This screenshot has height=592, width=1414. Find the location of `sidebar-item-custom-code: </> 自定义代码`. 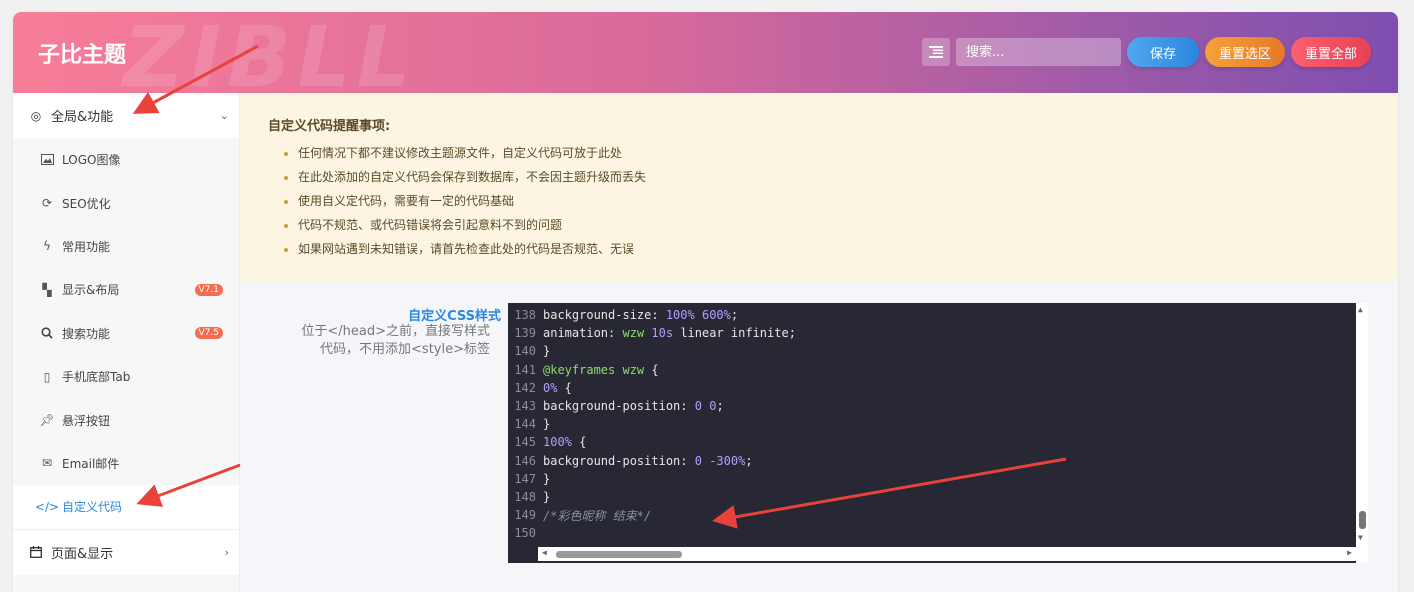

sidebar-item-custom-code: </> 自定义代码 is located at coordinates (126, 507).